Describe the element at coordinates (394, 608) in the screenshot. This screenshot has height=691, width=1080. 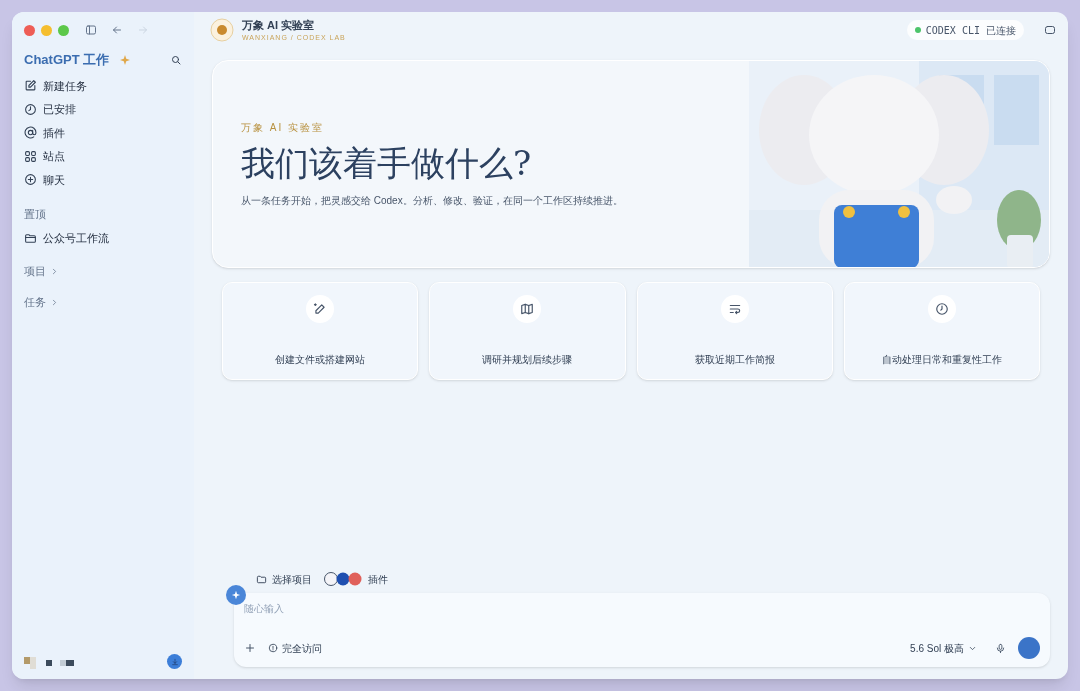
I see `message-input: 随心输入` at that location.